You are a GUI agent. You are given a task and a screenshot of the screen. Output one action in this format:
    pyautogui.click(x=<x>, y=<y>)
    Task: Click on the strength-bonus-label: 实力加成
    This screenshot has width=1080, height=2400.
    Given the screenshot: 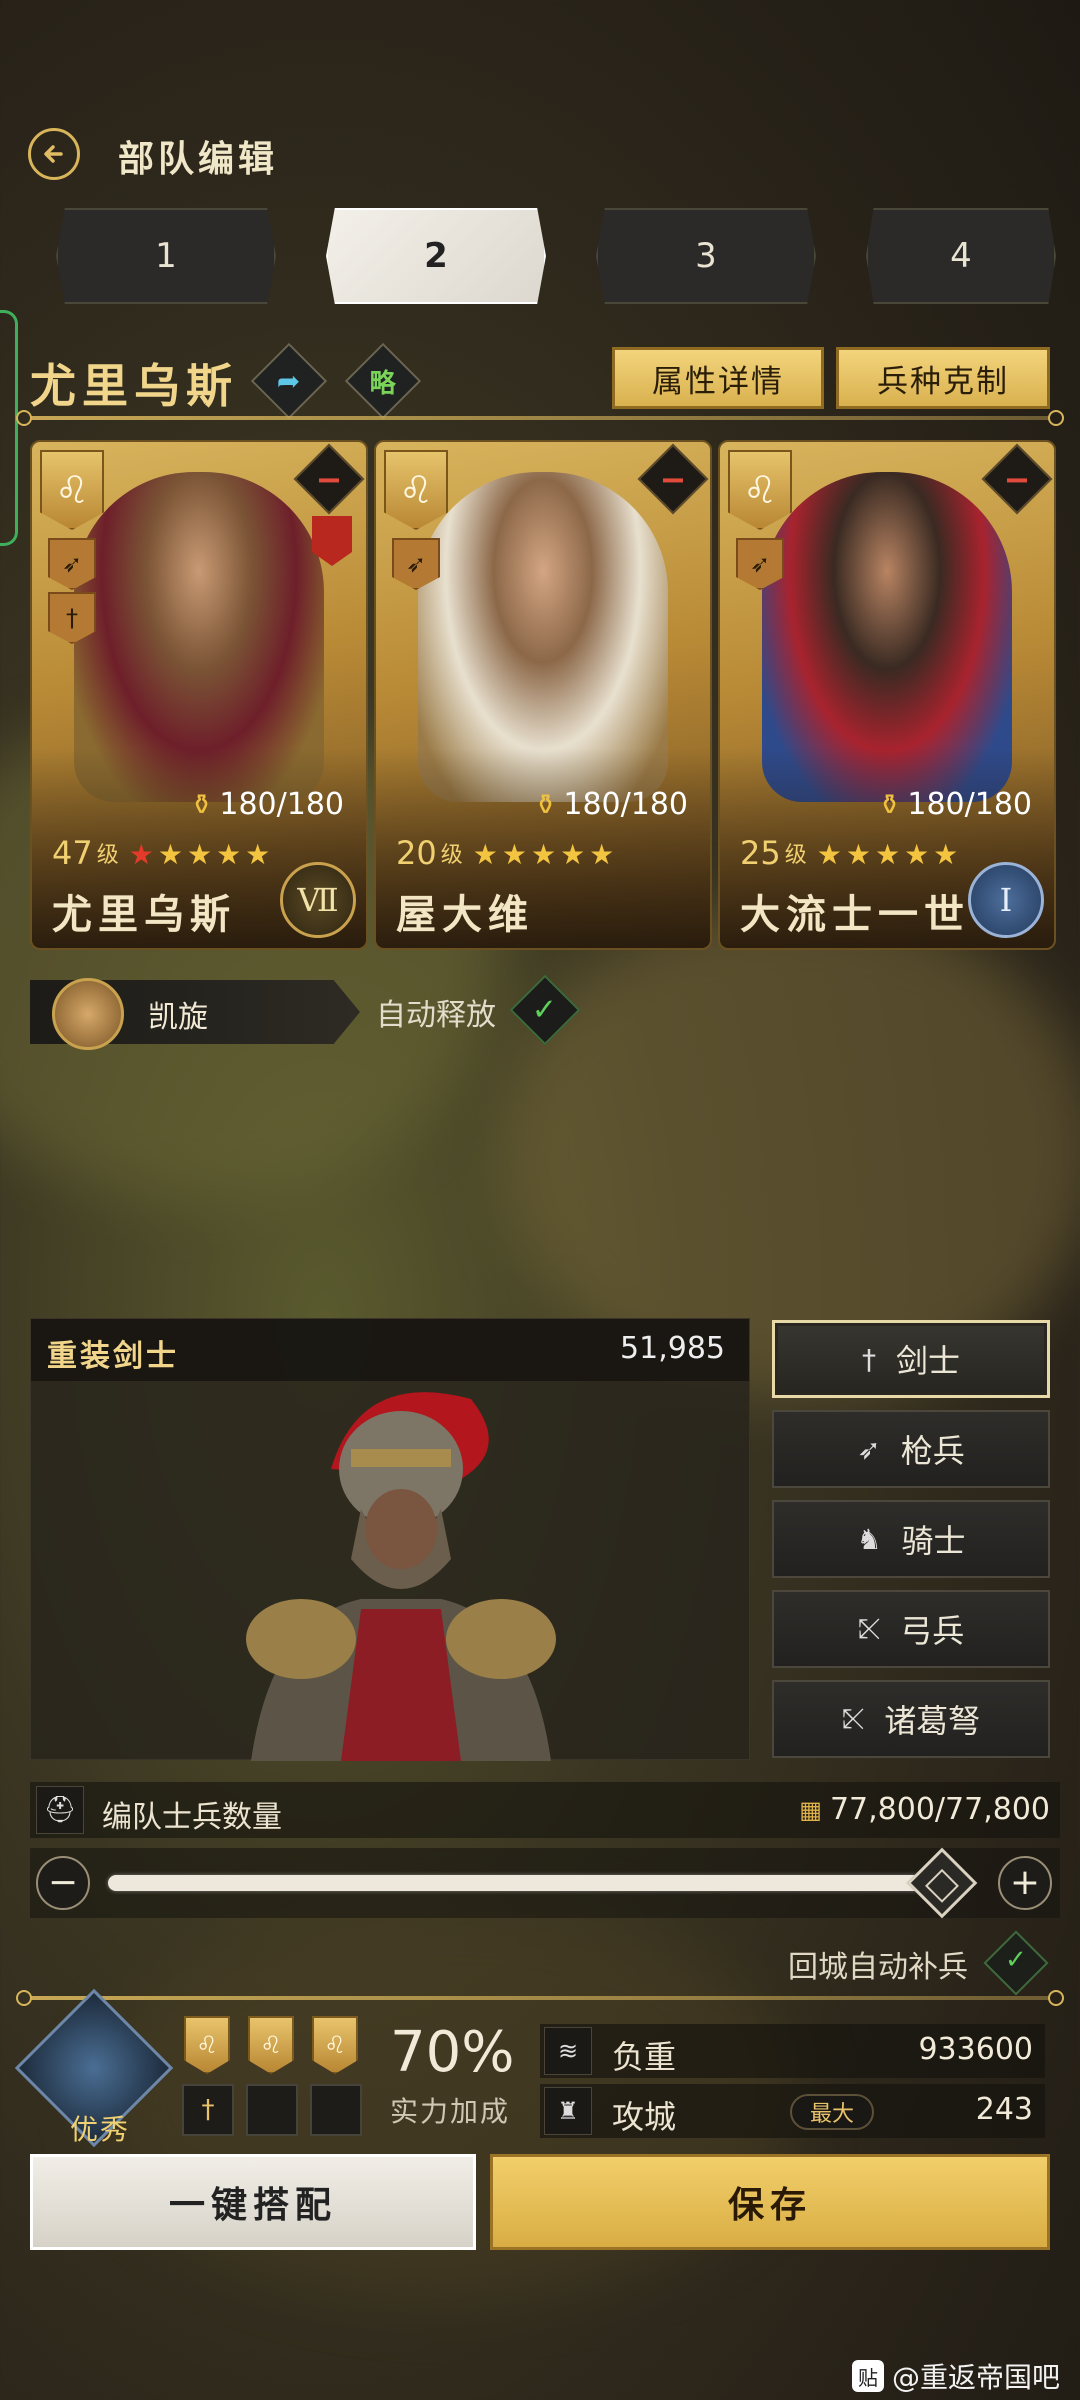 What is the action you would take?
    pyautogui.click(x=450, y=2111)
    